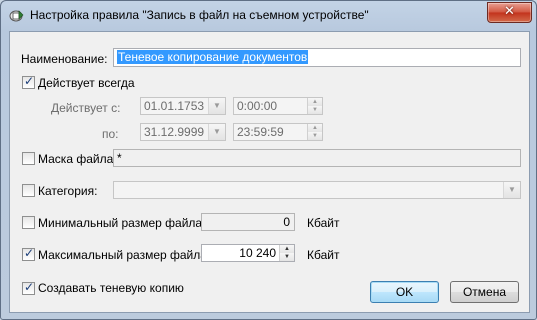 The height and width of the screenshot is (320, 537). What do you see at coordinates (111, 288) in the screenshot?
I see `shadow-copy-label: Создавать теневую копию` at bounding box center [111, 288].